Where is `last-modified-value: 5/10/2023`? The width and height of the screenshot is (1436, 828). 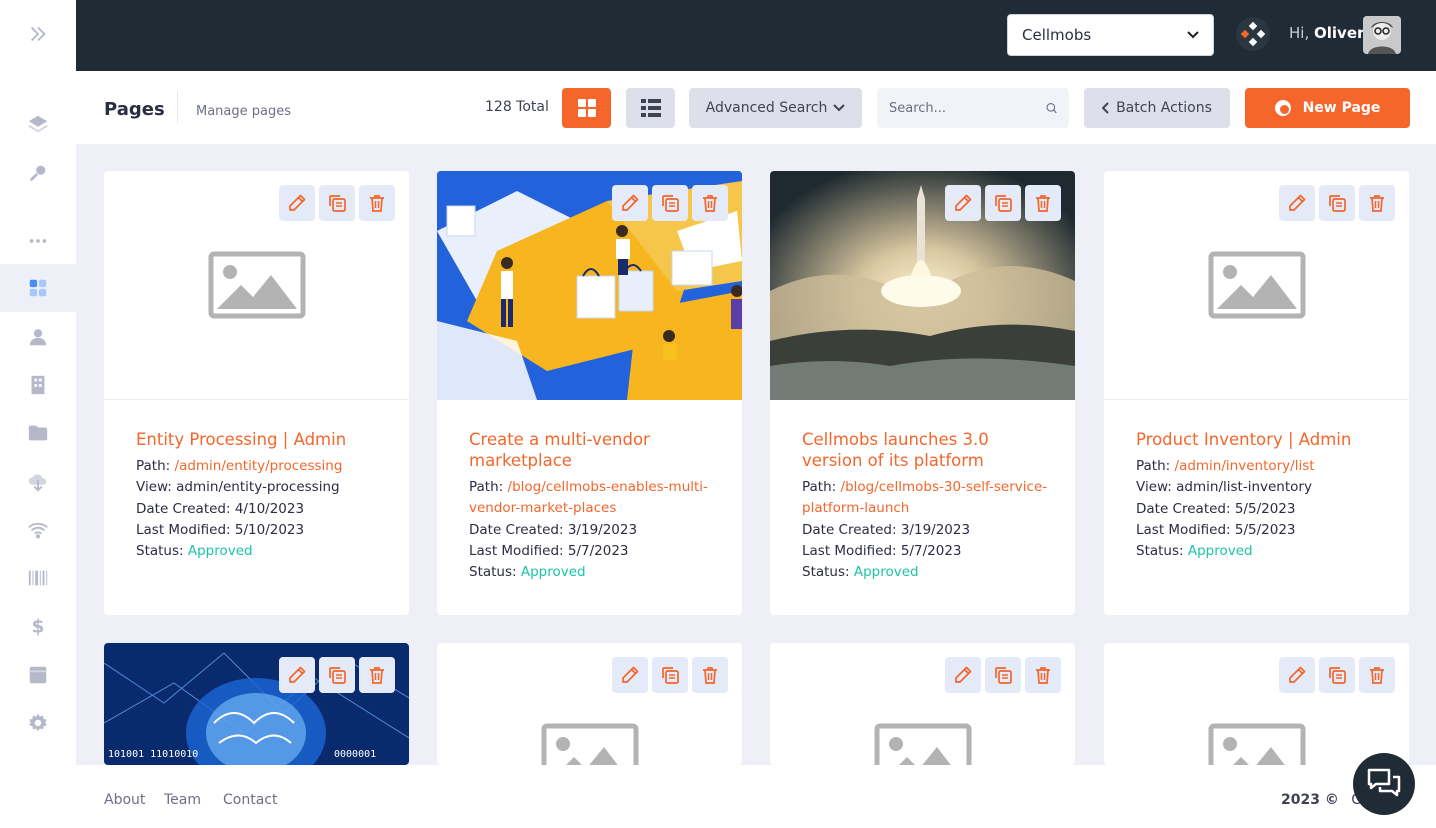 last-modified-value: 5/10/2023 is located at coordinates (269, 529).